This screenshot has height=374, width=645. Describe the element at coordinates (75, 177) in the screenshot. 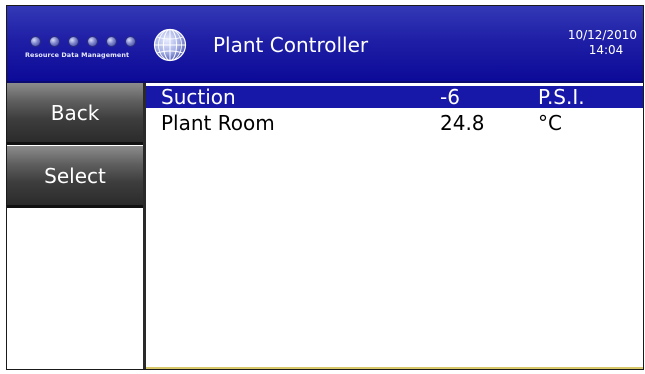

I see `select-button: Select` at that location.